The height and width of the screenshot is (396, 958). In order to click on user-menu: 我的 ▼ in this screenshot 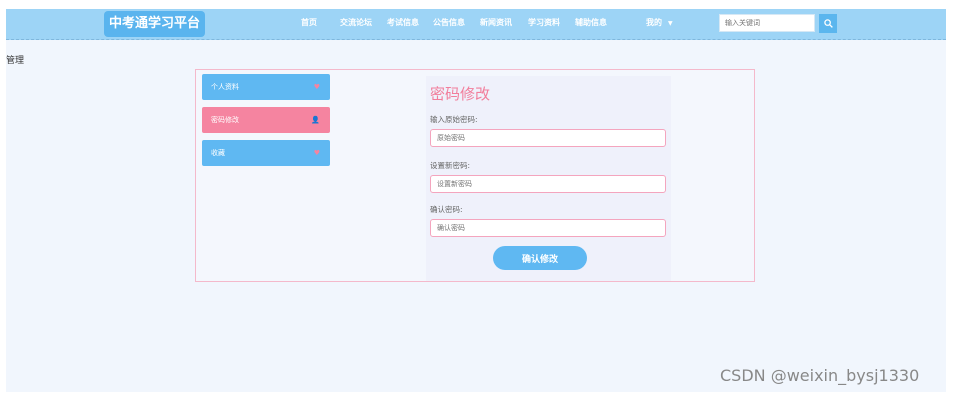, I will do `click(659, 22)`.